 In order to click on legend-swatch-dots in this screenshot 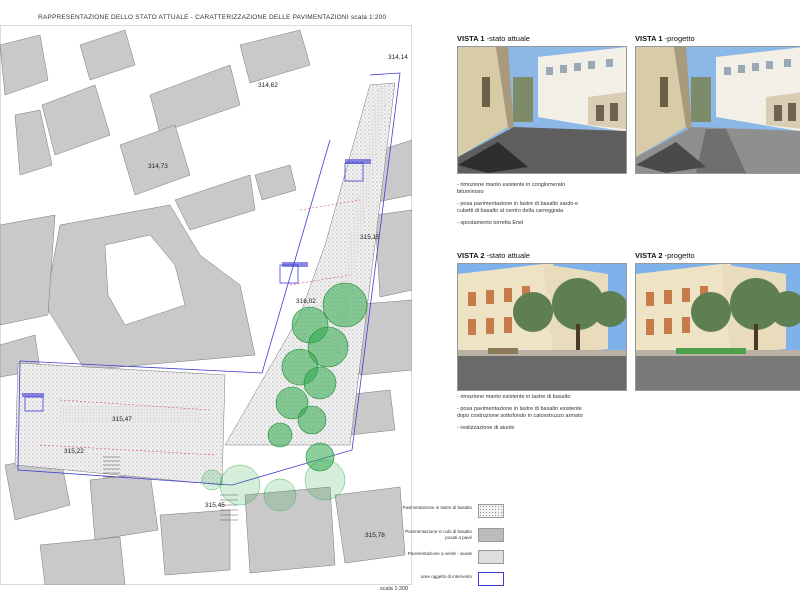, I will do `click(491, 511)`.